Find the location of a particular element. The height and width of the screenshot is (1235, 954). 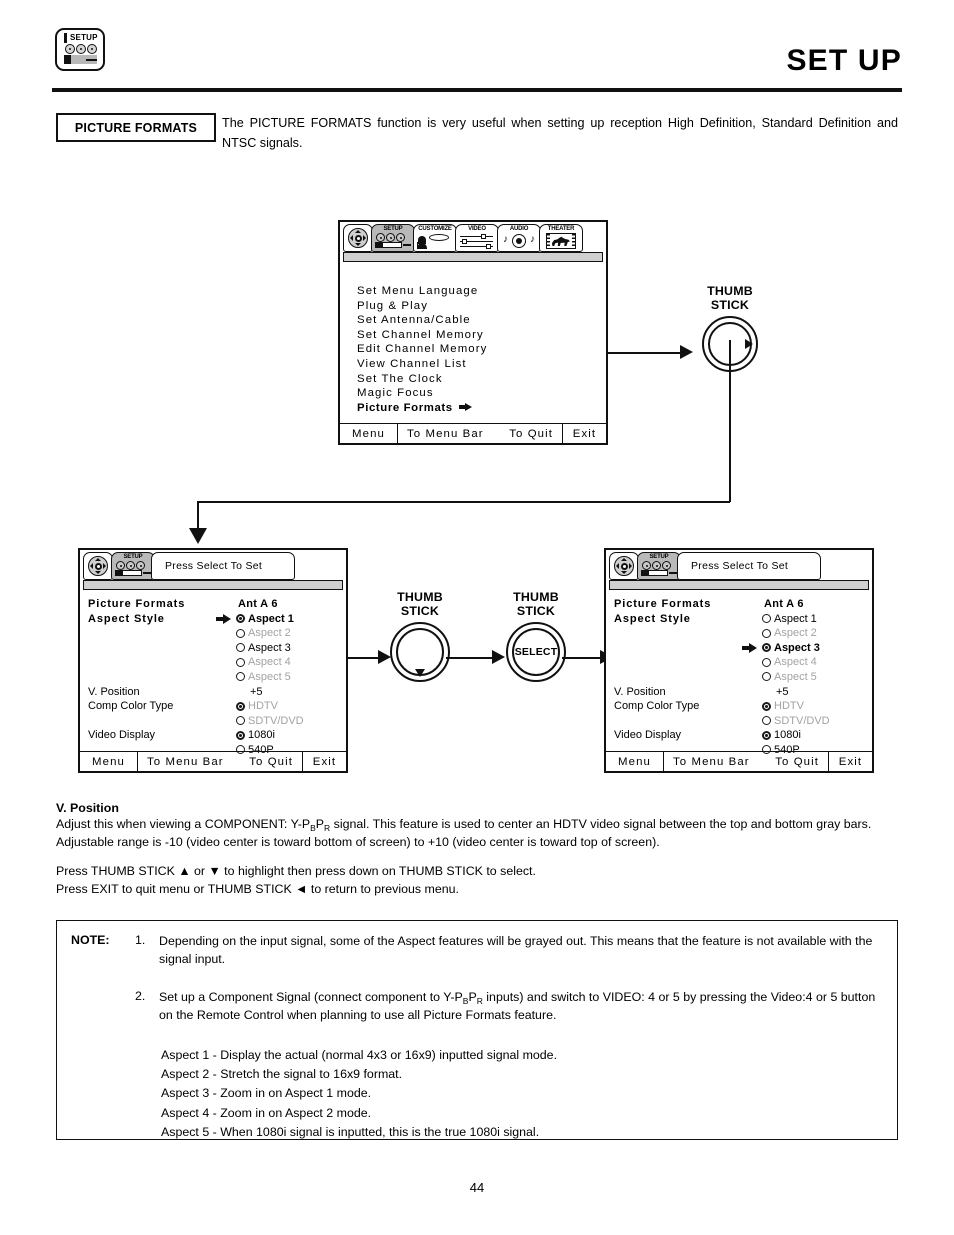

thumb-stick-mid-left-line1: THUMB is located at coordinates (420, 597).